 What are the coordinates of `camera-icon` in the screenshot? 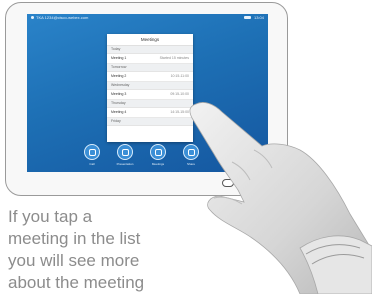 It's located at (247, 18).